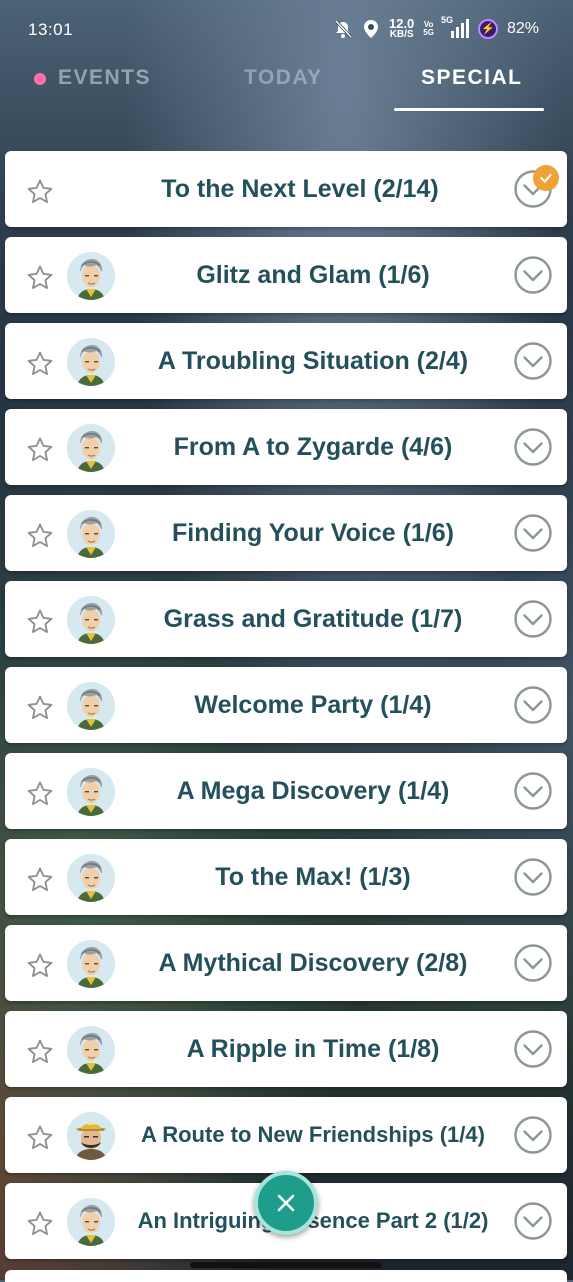 This screenshot has width=573, height=1282. I want to click on tab-events-label: EVENTS, so click(105, 77).